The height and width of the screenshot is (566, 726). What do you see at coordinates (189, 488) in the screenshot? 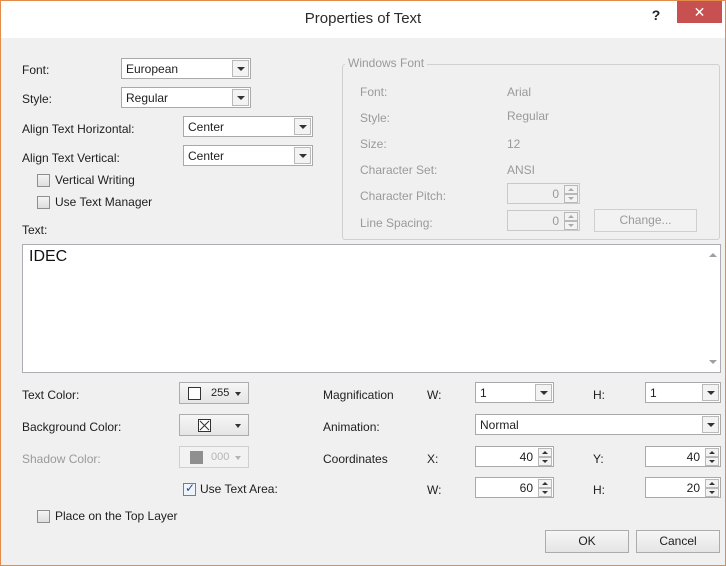
I see `use-text-area-checkbox` at bounding box center [189, 488].